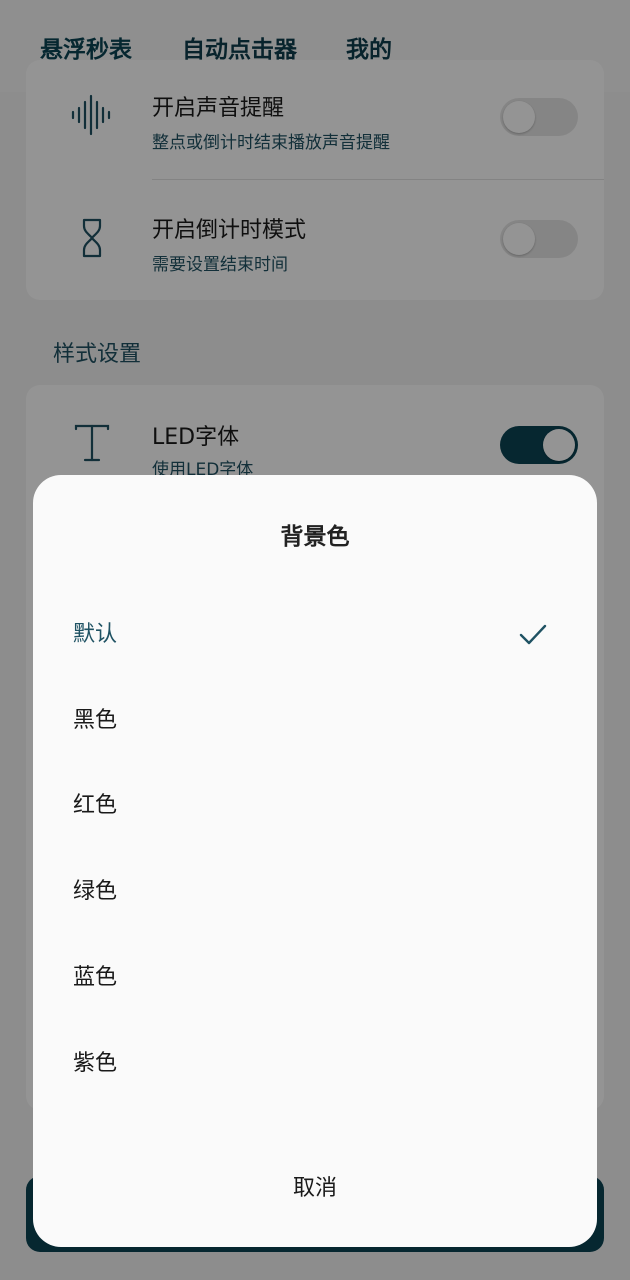 This screenshot has height=1280, width=630. What do you see at coordinates (315, 1186) in the screenshot?
I see `cancel-button: 取消` at bounding box center [315, 1186].